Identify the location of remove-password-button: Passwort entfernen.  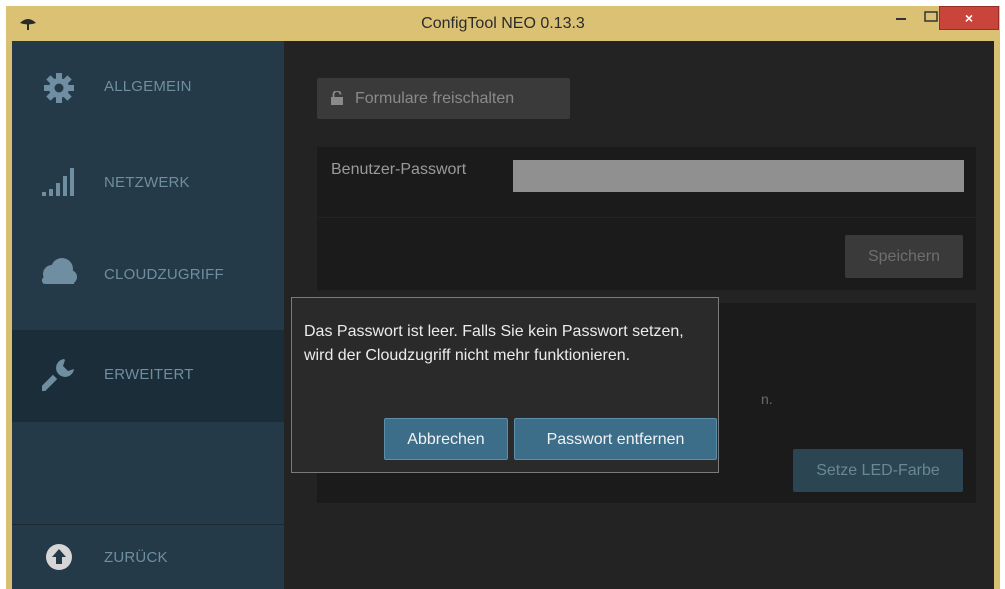
(615, 439).